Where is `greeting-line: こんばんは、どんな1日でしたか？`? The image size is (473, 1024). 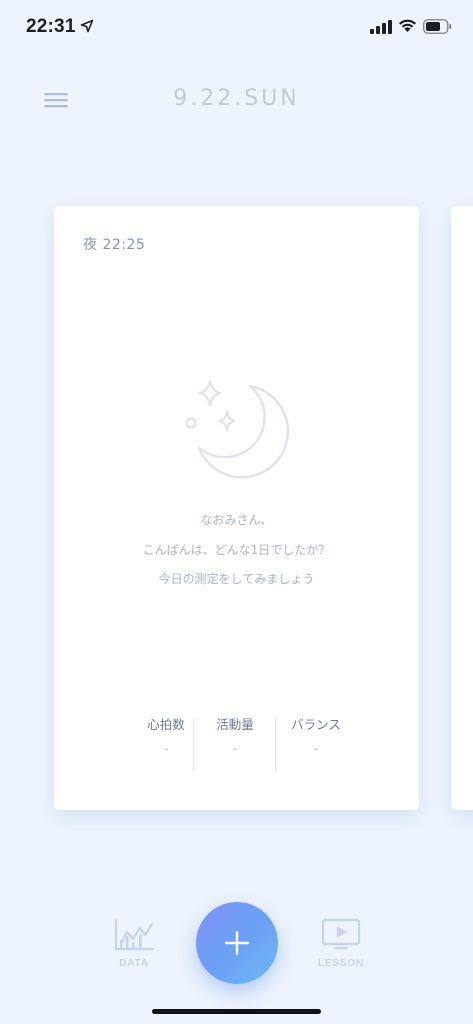 greeting-line: こんばんは、どんな1日でしたか？ is located at coordinates (236, 549).